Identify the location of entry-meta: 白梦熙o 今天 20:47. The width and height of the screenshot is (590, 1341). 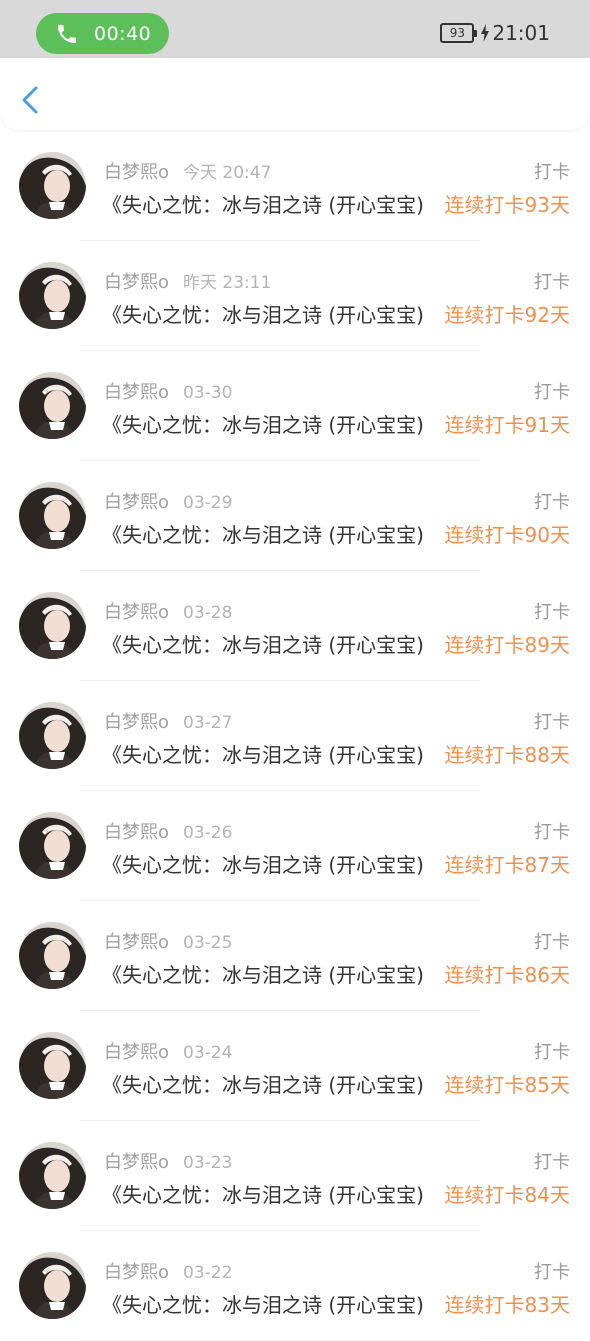
(187, 171).